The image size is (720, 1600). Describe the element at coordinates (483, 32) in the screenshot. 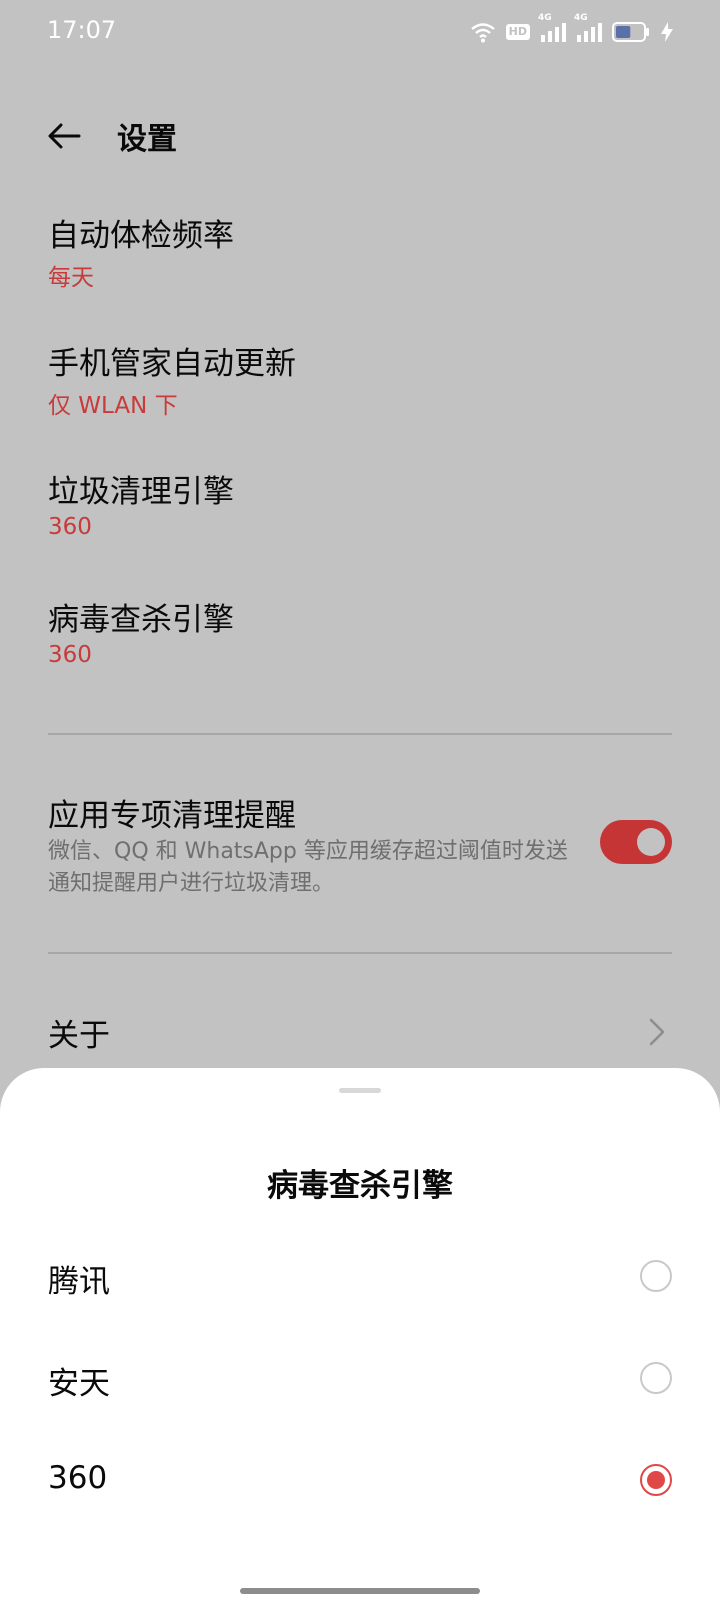

I see `wifi-icon` at that location.